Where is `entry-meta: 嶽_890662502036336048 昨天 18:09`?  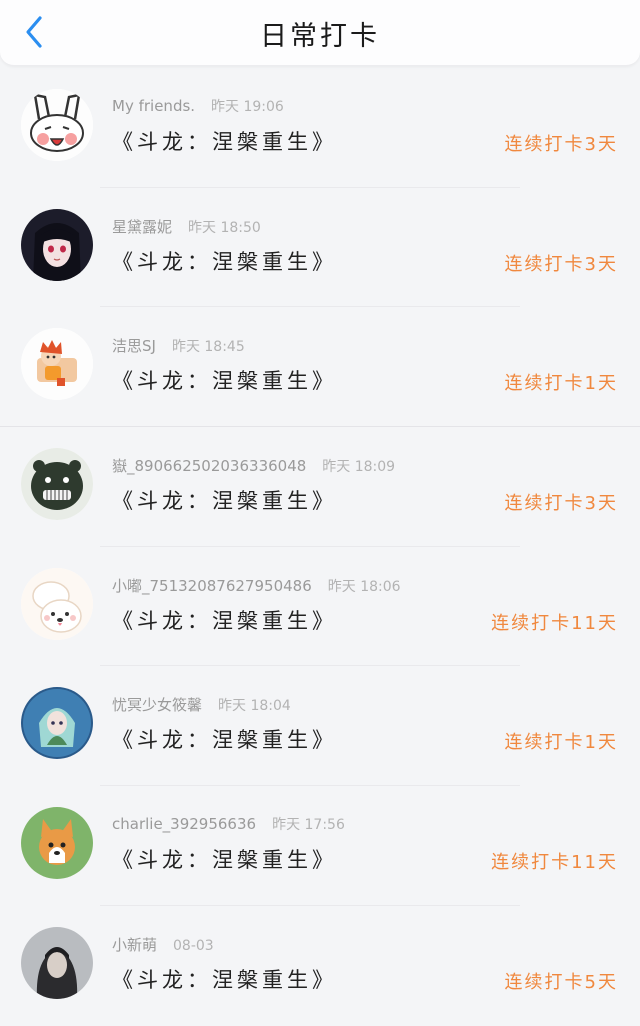
entry-meta: 嶽_890662502036336048 昨天 18:09 is located at coordinates (253, 465).